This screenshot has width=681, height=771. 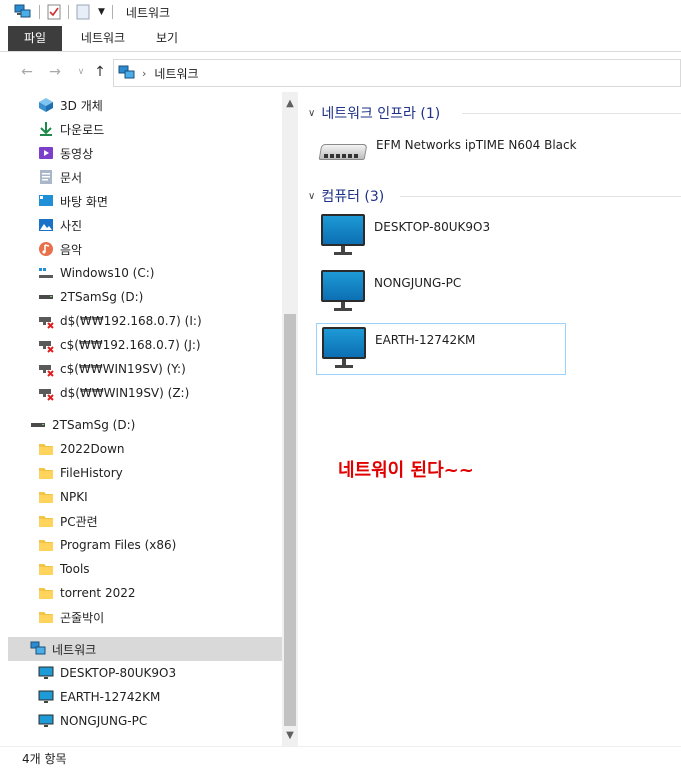 What do you see at coordinates (83, 12) in the screenshot?
I see `new-folder-icon` at bounding box center [83, 12].